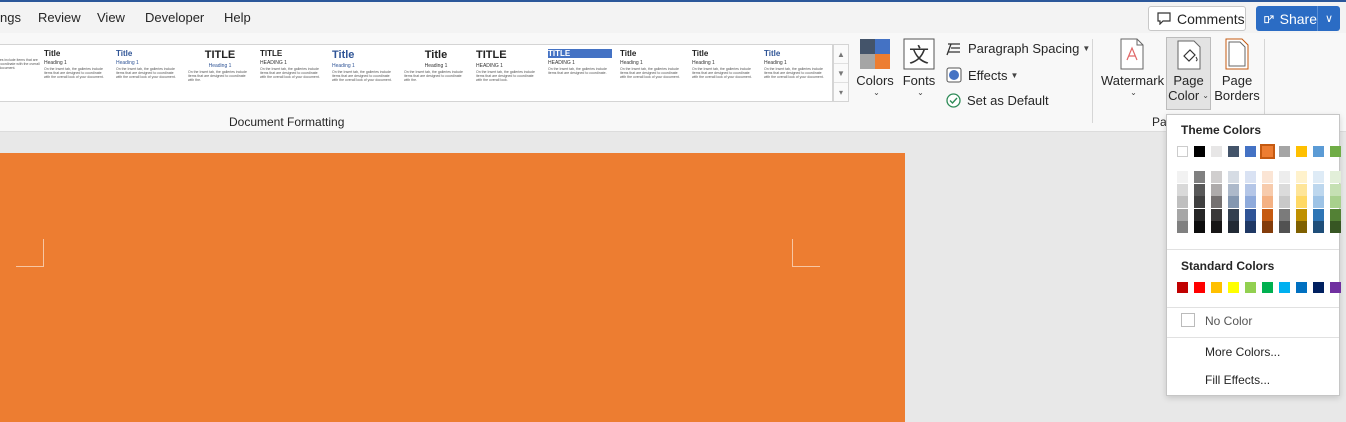 The height and width of the screenshot is (422, 1346). I want to click on tab-developer: Developer, so click(174, 17).